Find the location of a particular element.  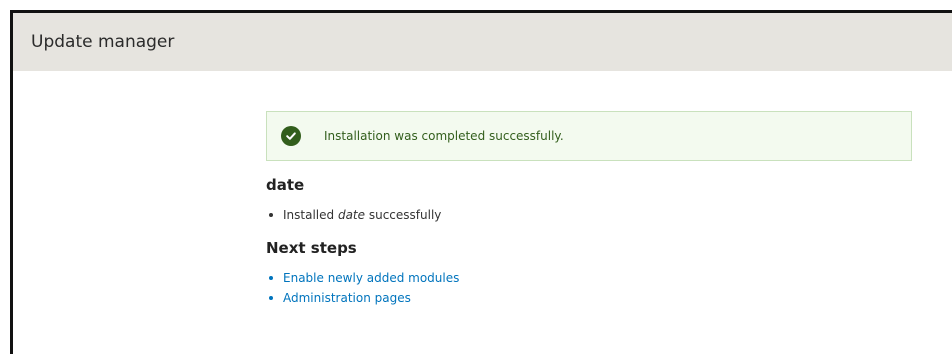

list-item: Installed date successfully is located at coordinates (590, 215).